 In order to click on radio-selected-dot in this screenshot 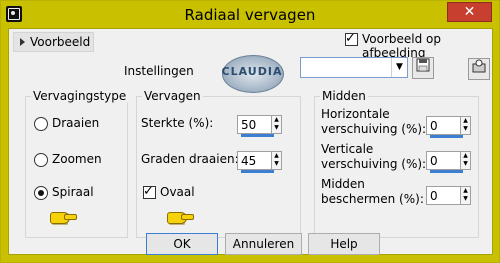, I will do `click(41, 193)`.